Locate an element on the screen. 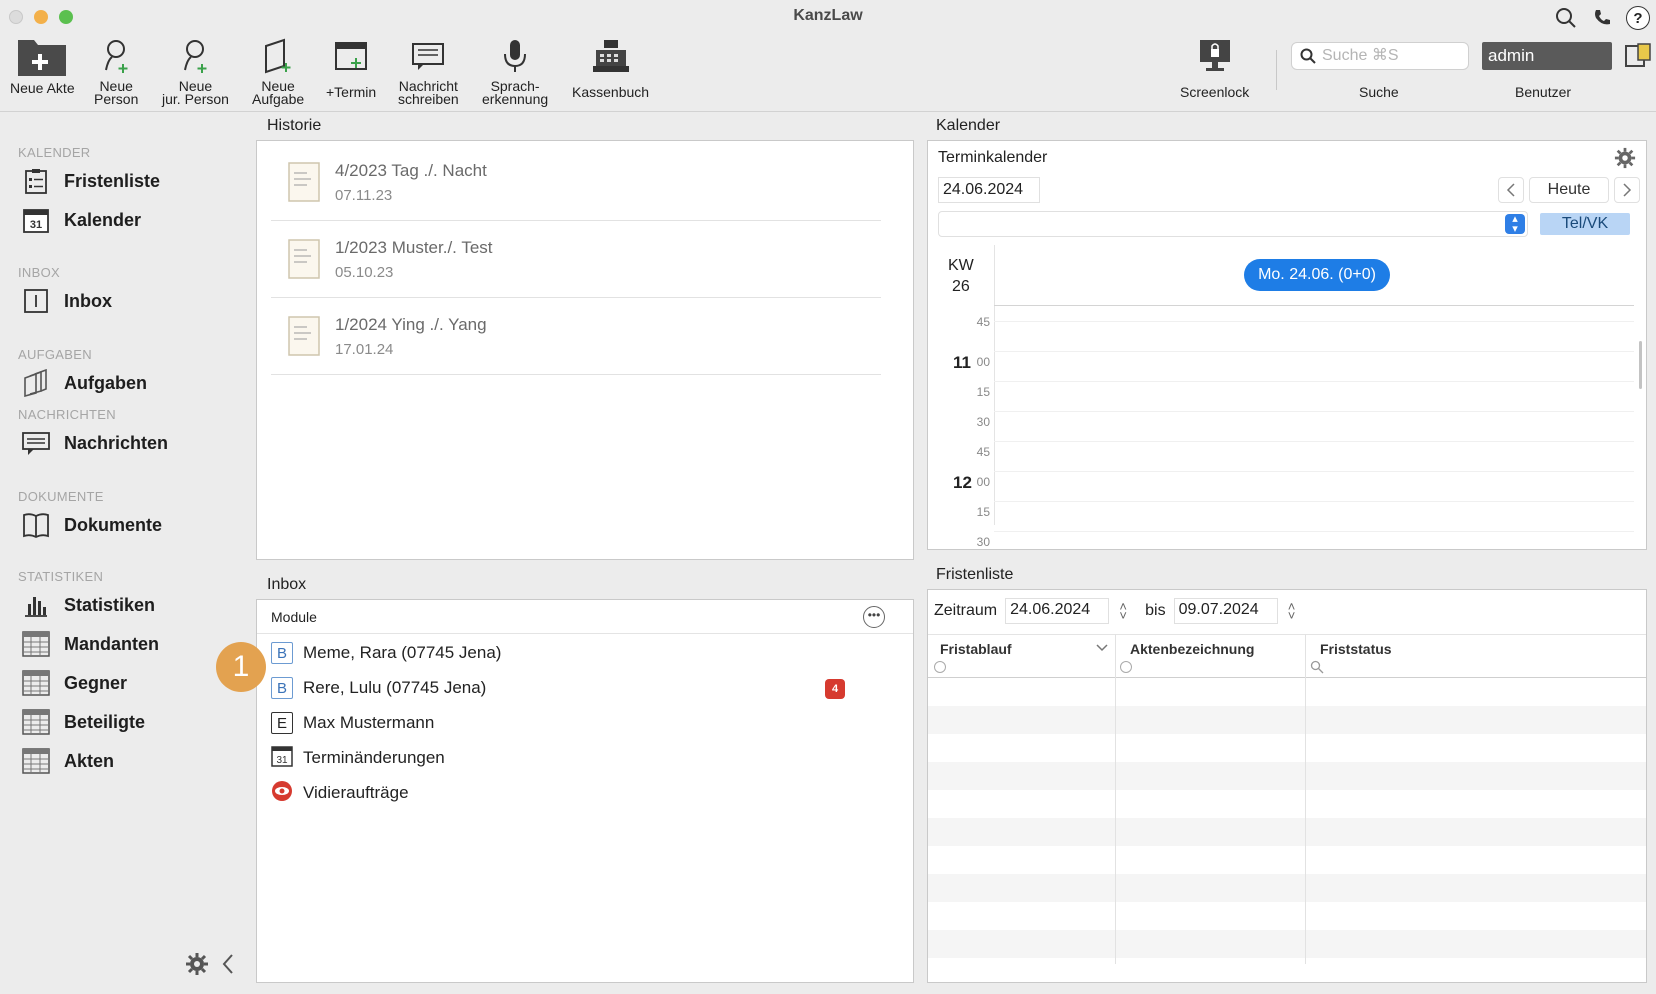 The height and width of the screenshot is (994, 1656). sidebar-item-inbox: Inbox is located at coordinates (67, 301).